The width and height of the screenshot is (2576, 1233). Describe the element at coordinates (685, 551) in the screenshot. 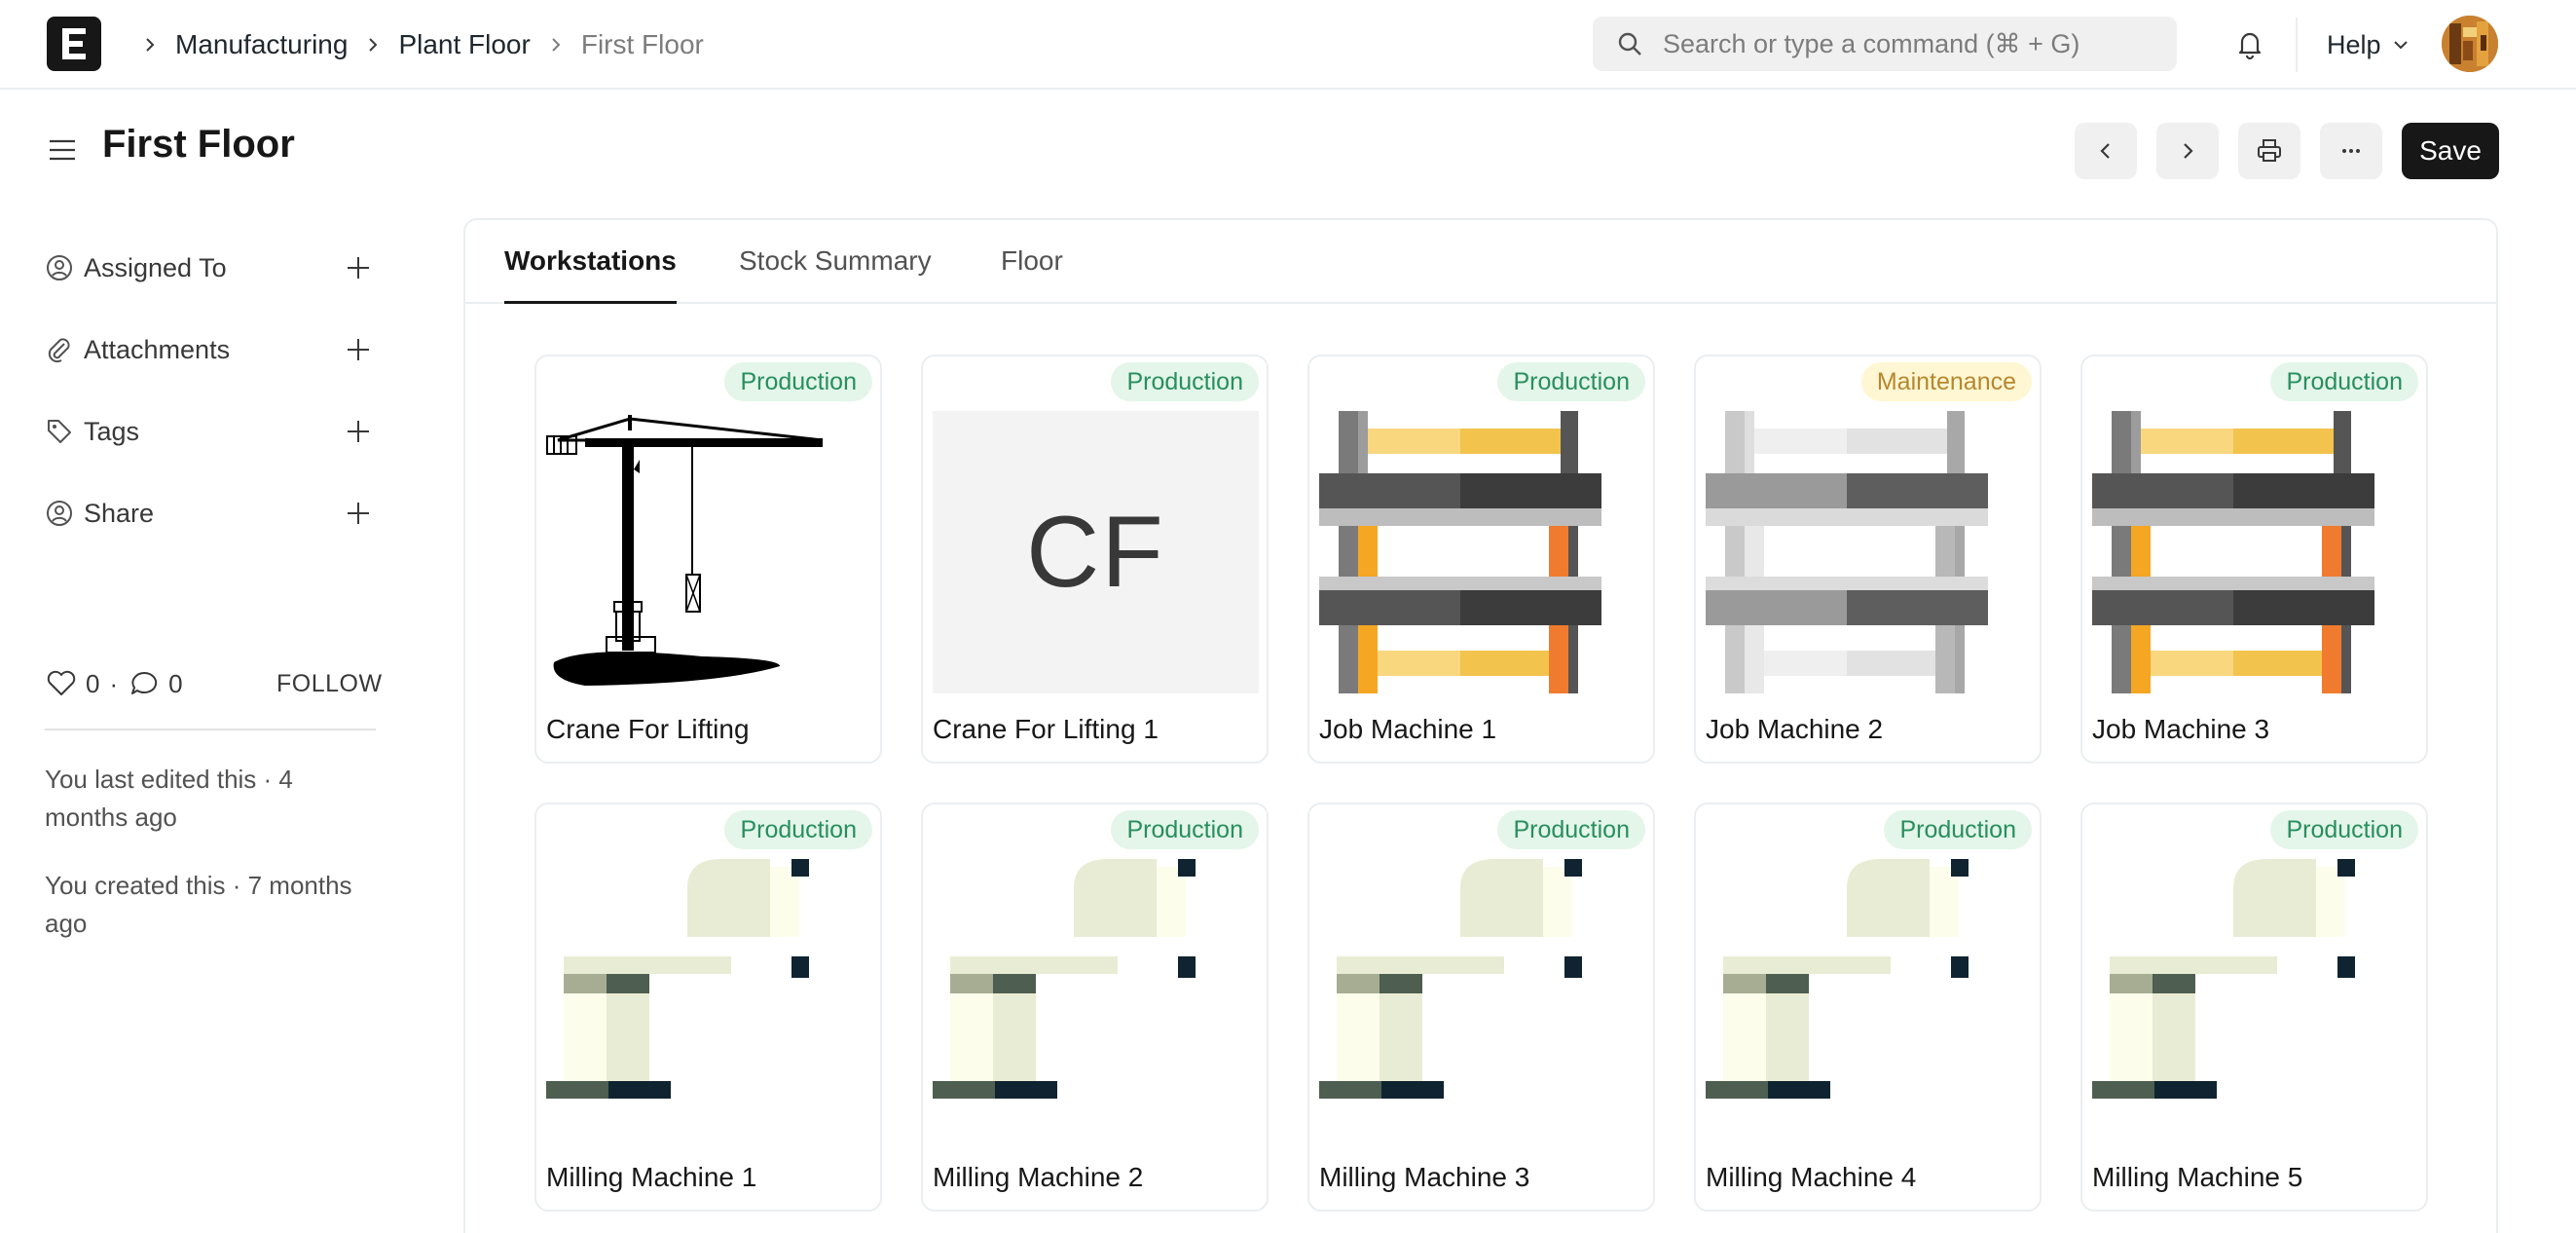

I see `crane-image` at that location.